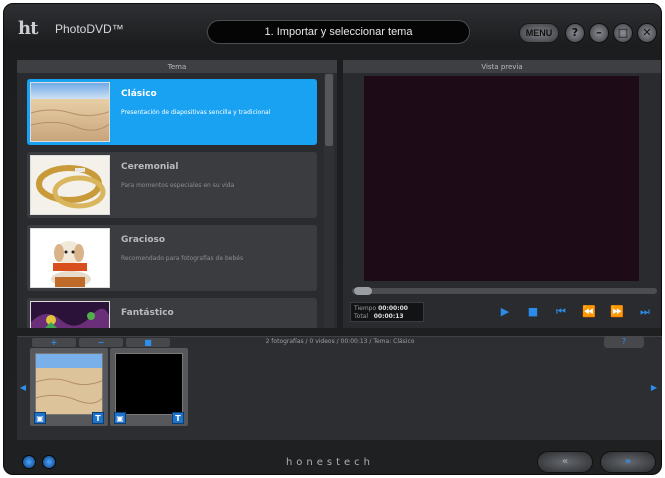 This screenshot has height=478, width=665. Describe the element at coordinates (599, 33) in the screenshot. I see `minimize-button: –` at that location.